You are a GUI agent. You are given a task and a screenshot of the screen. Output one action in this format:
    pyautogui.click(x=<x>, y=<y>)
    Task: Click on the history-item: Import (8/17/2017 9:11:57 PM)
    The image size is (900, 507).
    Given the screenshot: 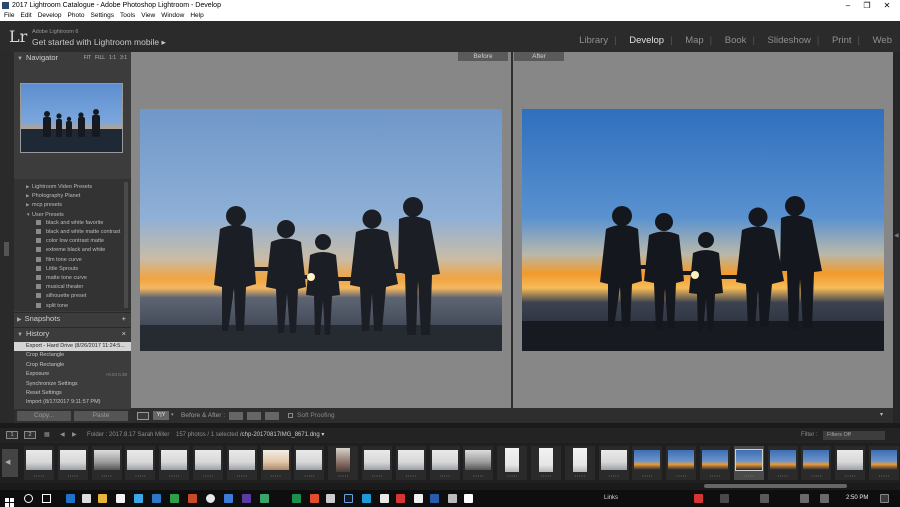 What is the action you would take?
    pyautogui.click(x=72, y=402)
    